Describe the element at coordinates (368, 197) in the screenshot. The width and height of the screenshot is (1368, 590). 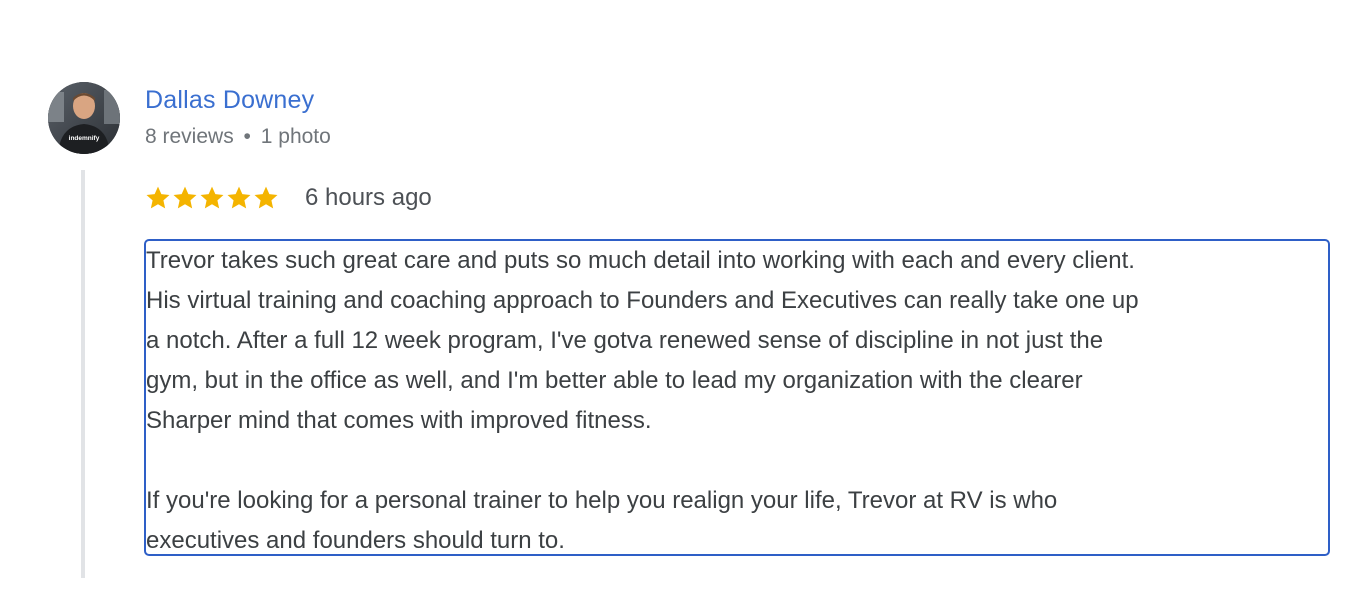
I see `review-time: 6 hours ago` at that location.